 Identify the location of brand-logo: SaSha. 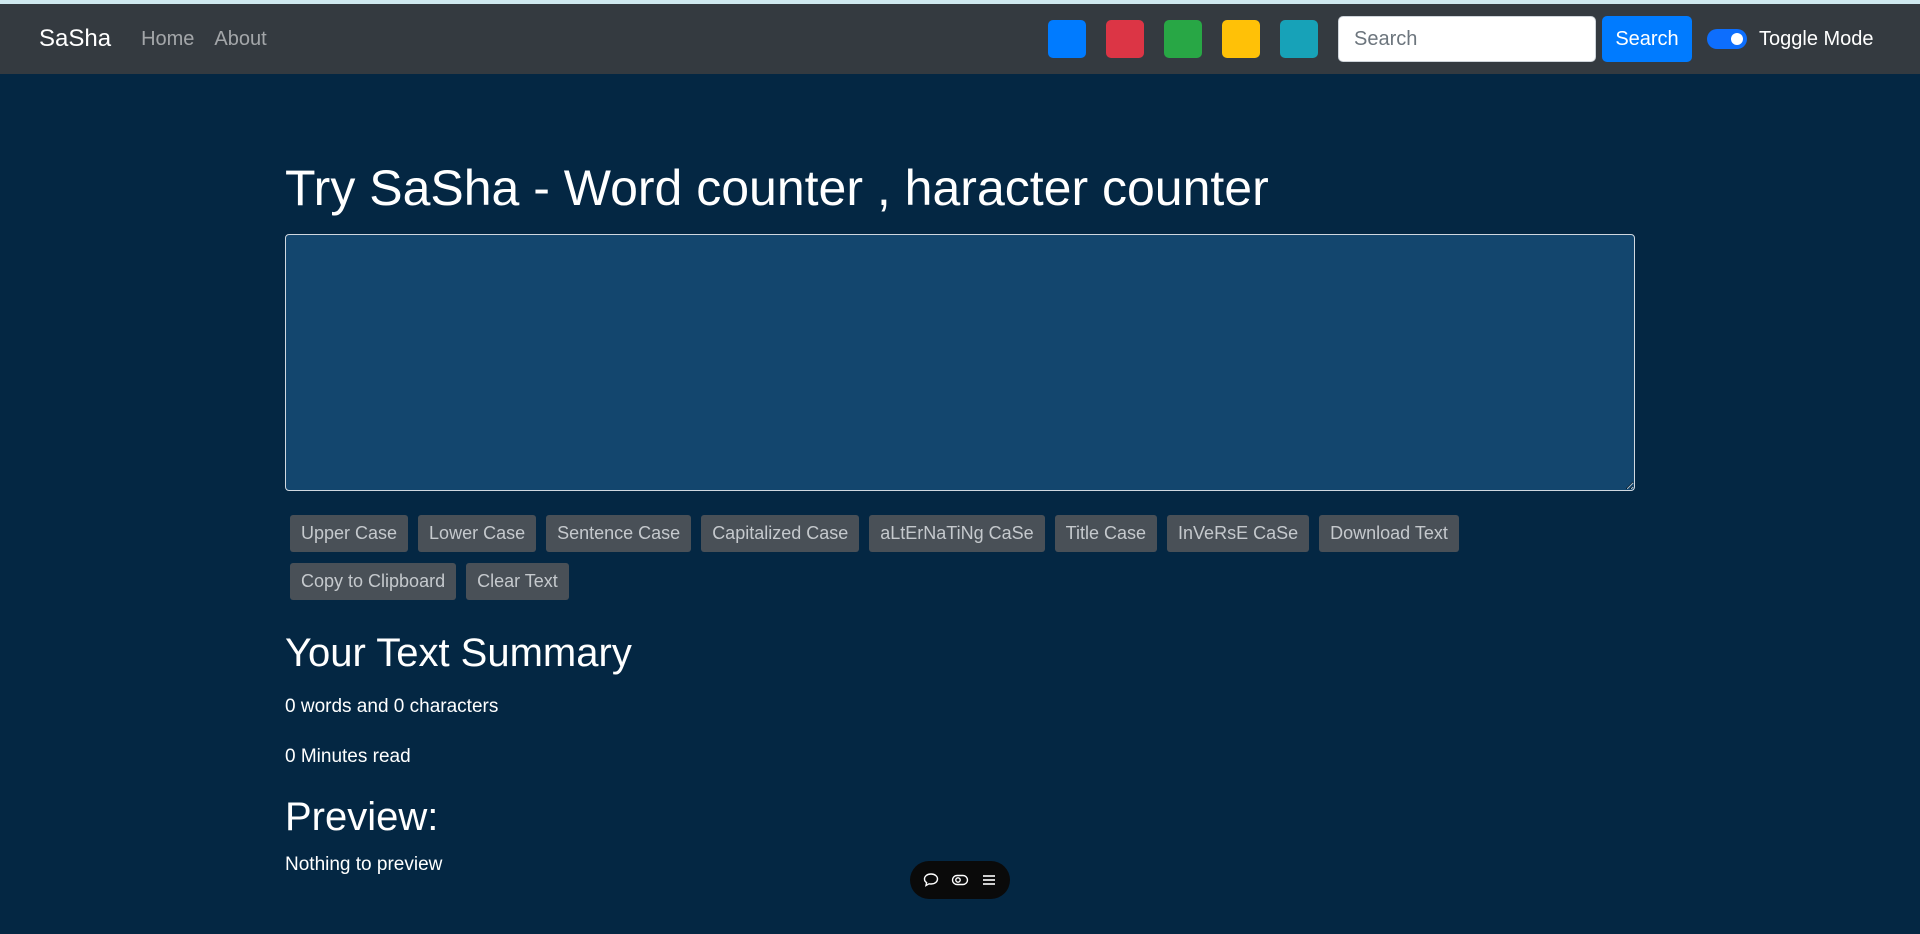
(75, 39).